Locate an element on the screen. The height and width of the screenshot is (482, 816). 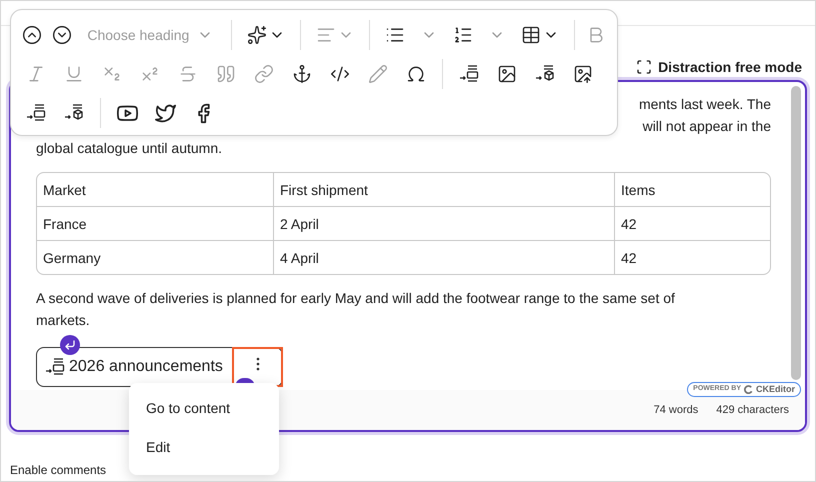
underline-icon is located at coordinates (74, 74).